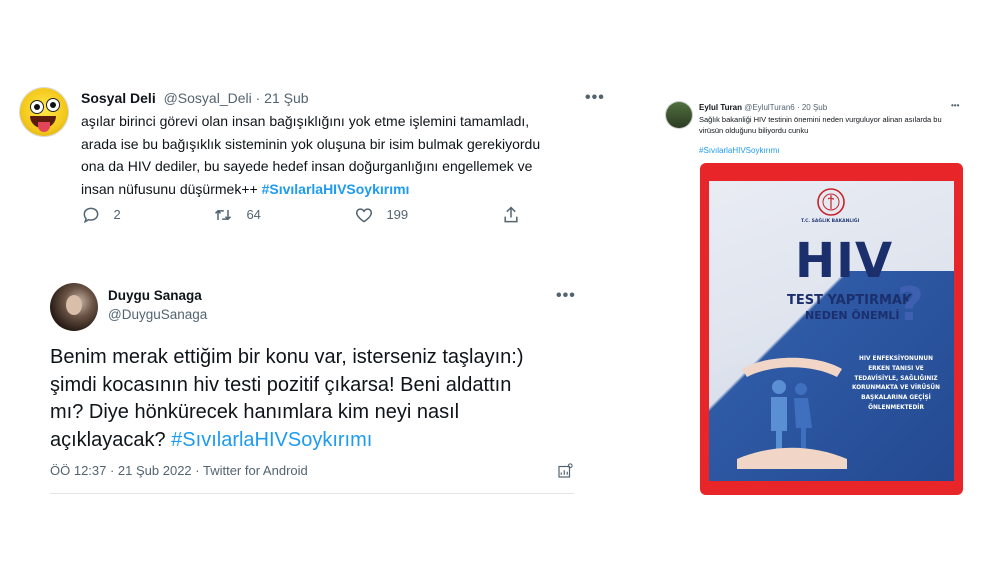  I want to click on share-button, so click(511, 217).